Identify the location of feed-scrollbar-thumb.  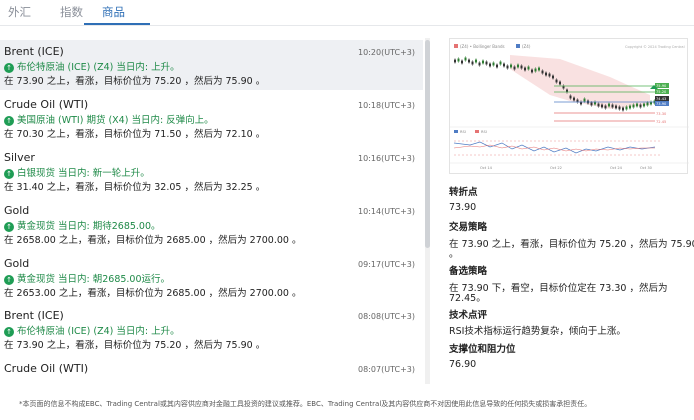
(427, 144).